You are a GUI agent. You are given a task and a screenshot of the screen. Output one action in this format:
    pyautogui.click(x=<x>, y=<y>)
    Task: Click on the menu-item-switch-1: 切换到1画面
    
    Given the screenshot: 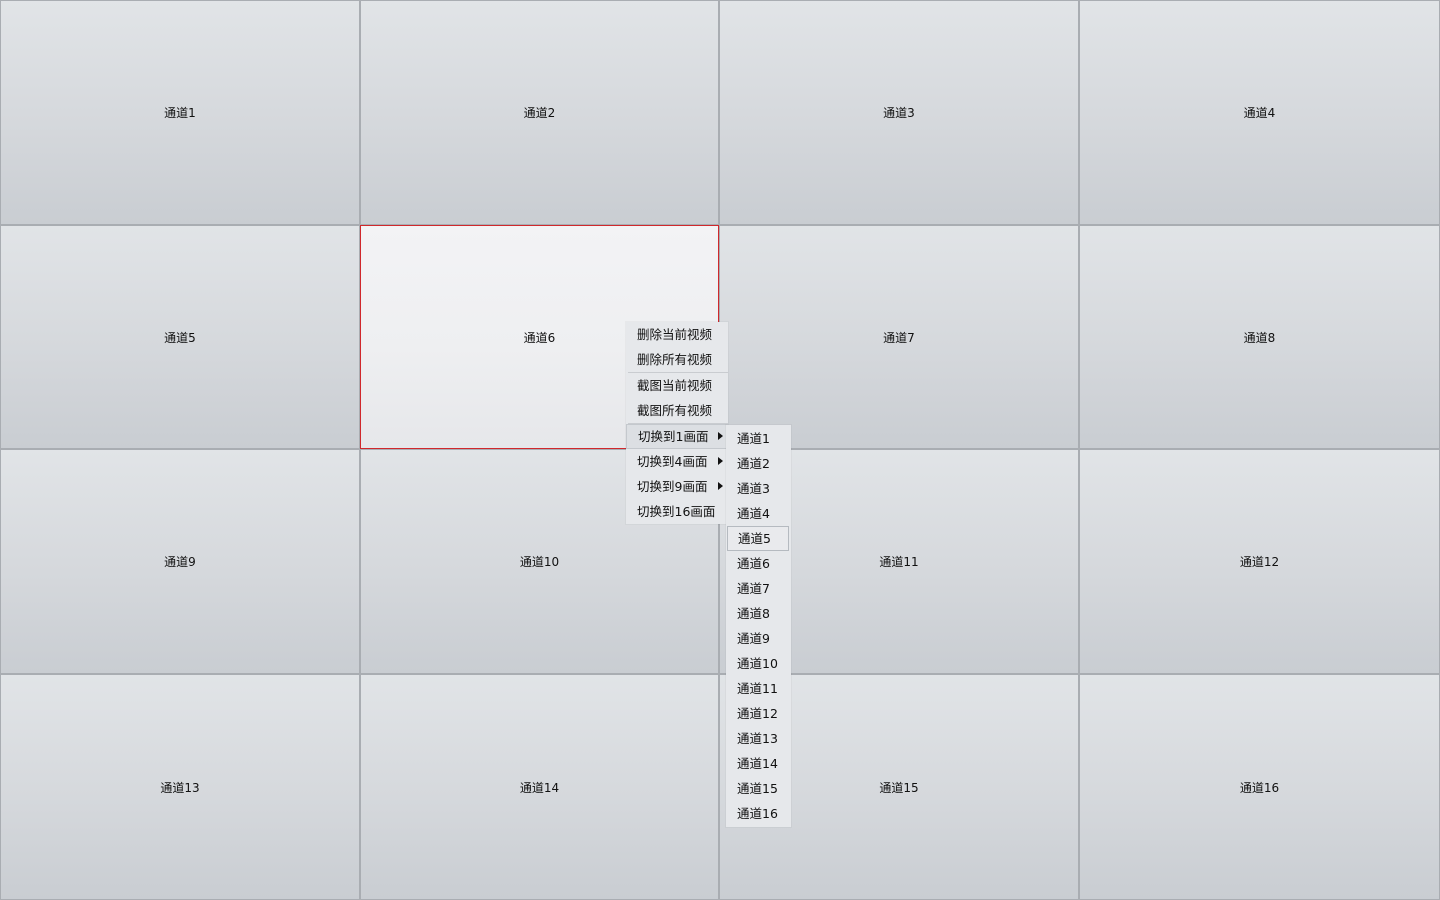 What is the action you would take?
    pyautogui.click(x=677, y=436)
    